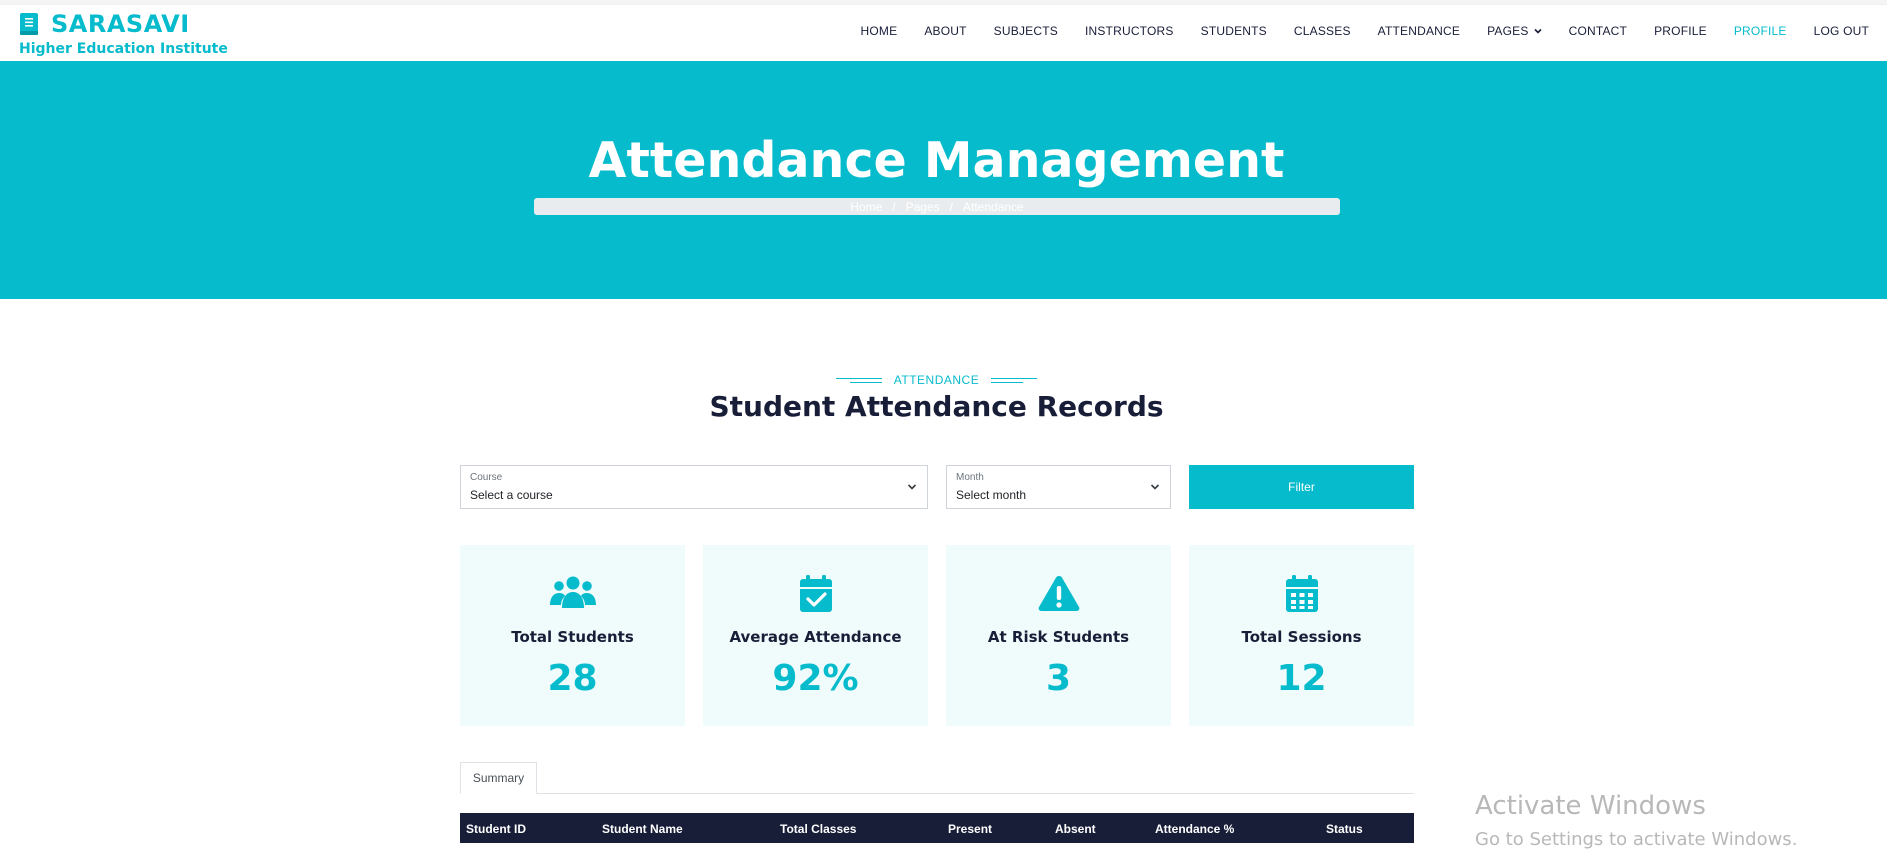 The image size is (1887, 849). Describe the element at coordinates (1194, 829) in the screenshot. I see `column-header: Attendance %` at that location.